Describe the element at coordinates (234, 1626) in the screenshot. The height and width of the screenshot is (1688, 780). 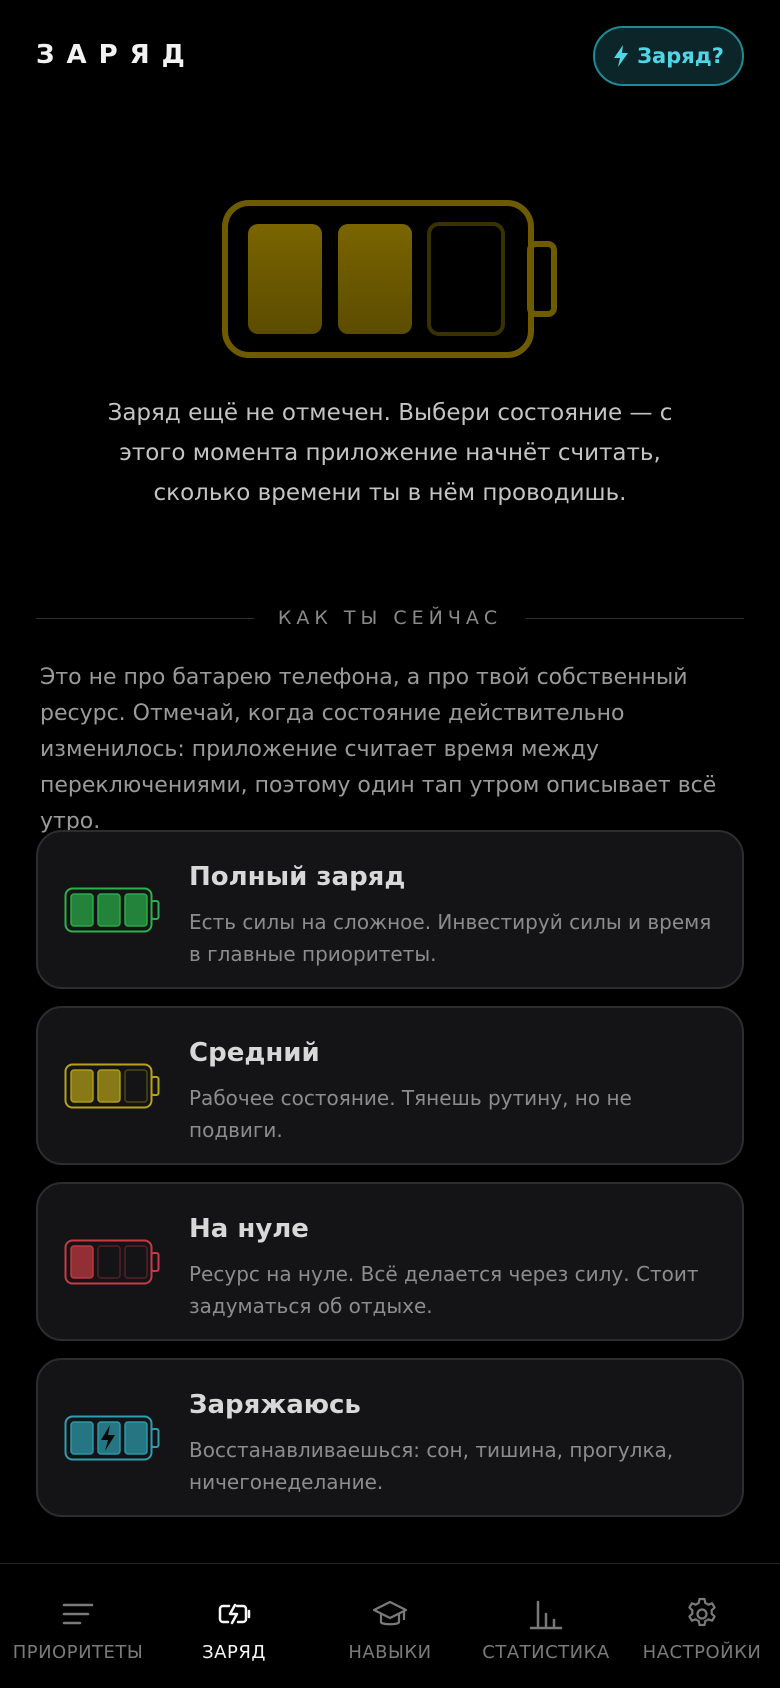
I see `nav-item-charge: ЗАРЯД` at that location.